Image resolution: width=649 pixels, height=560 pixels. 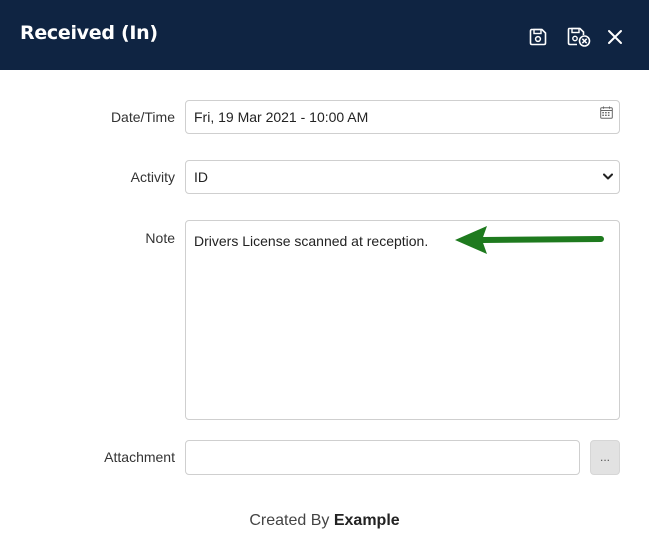 I want to click on save-close-icon, so click(x=579, y=37).